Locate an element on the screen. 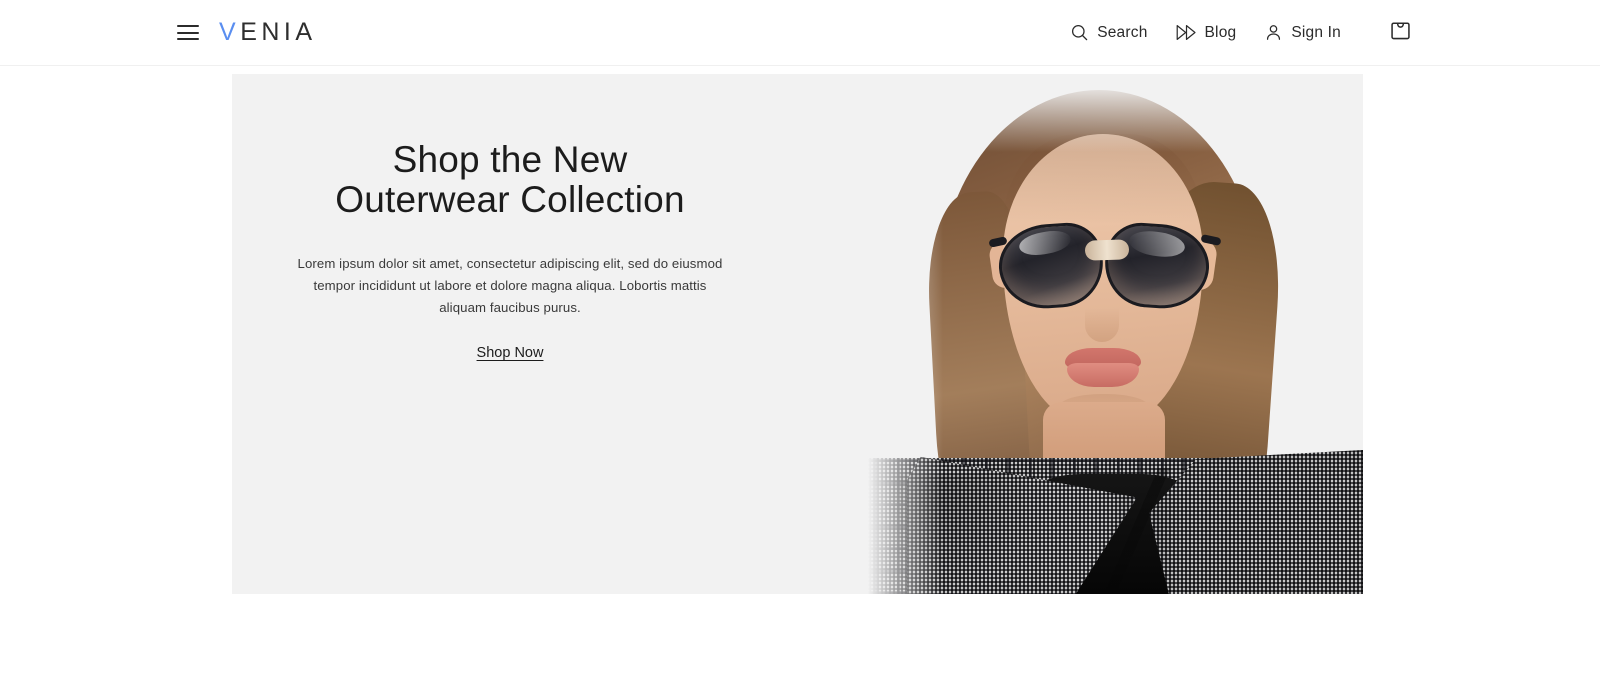  logo-rest: ENIA is located at coordinates (278, 32).